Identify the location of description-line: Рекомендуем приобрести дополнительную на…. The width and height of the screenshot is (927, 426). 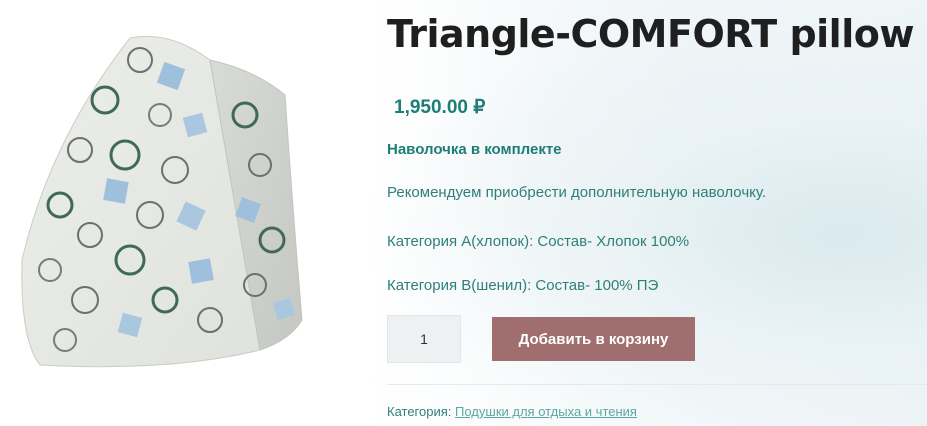
(577, 192).